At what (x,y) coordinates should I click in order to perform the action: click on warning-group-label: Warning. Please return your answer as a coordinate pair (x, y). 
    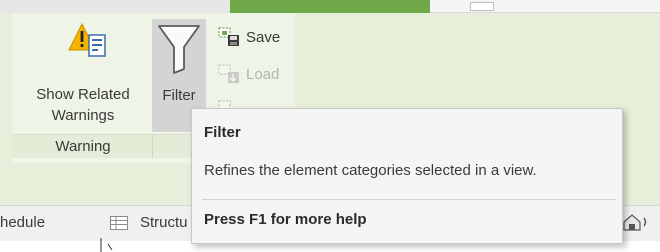
    Looking at the image, I should click on (83, 146).